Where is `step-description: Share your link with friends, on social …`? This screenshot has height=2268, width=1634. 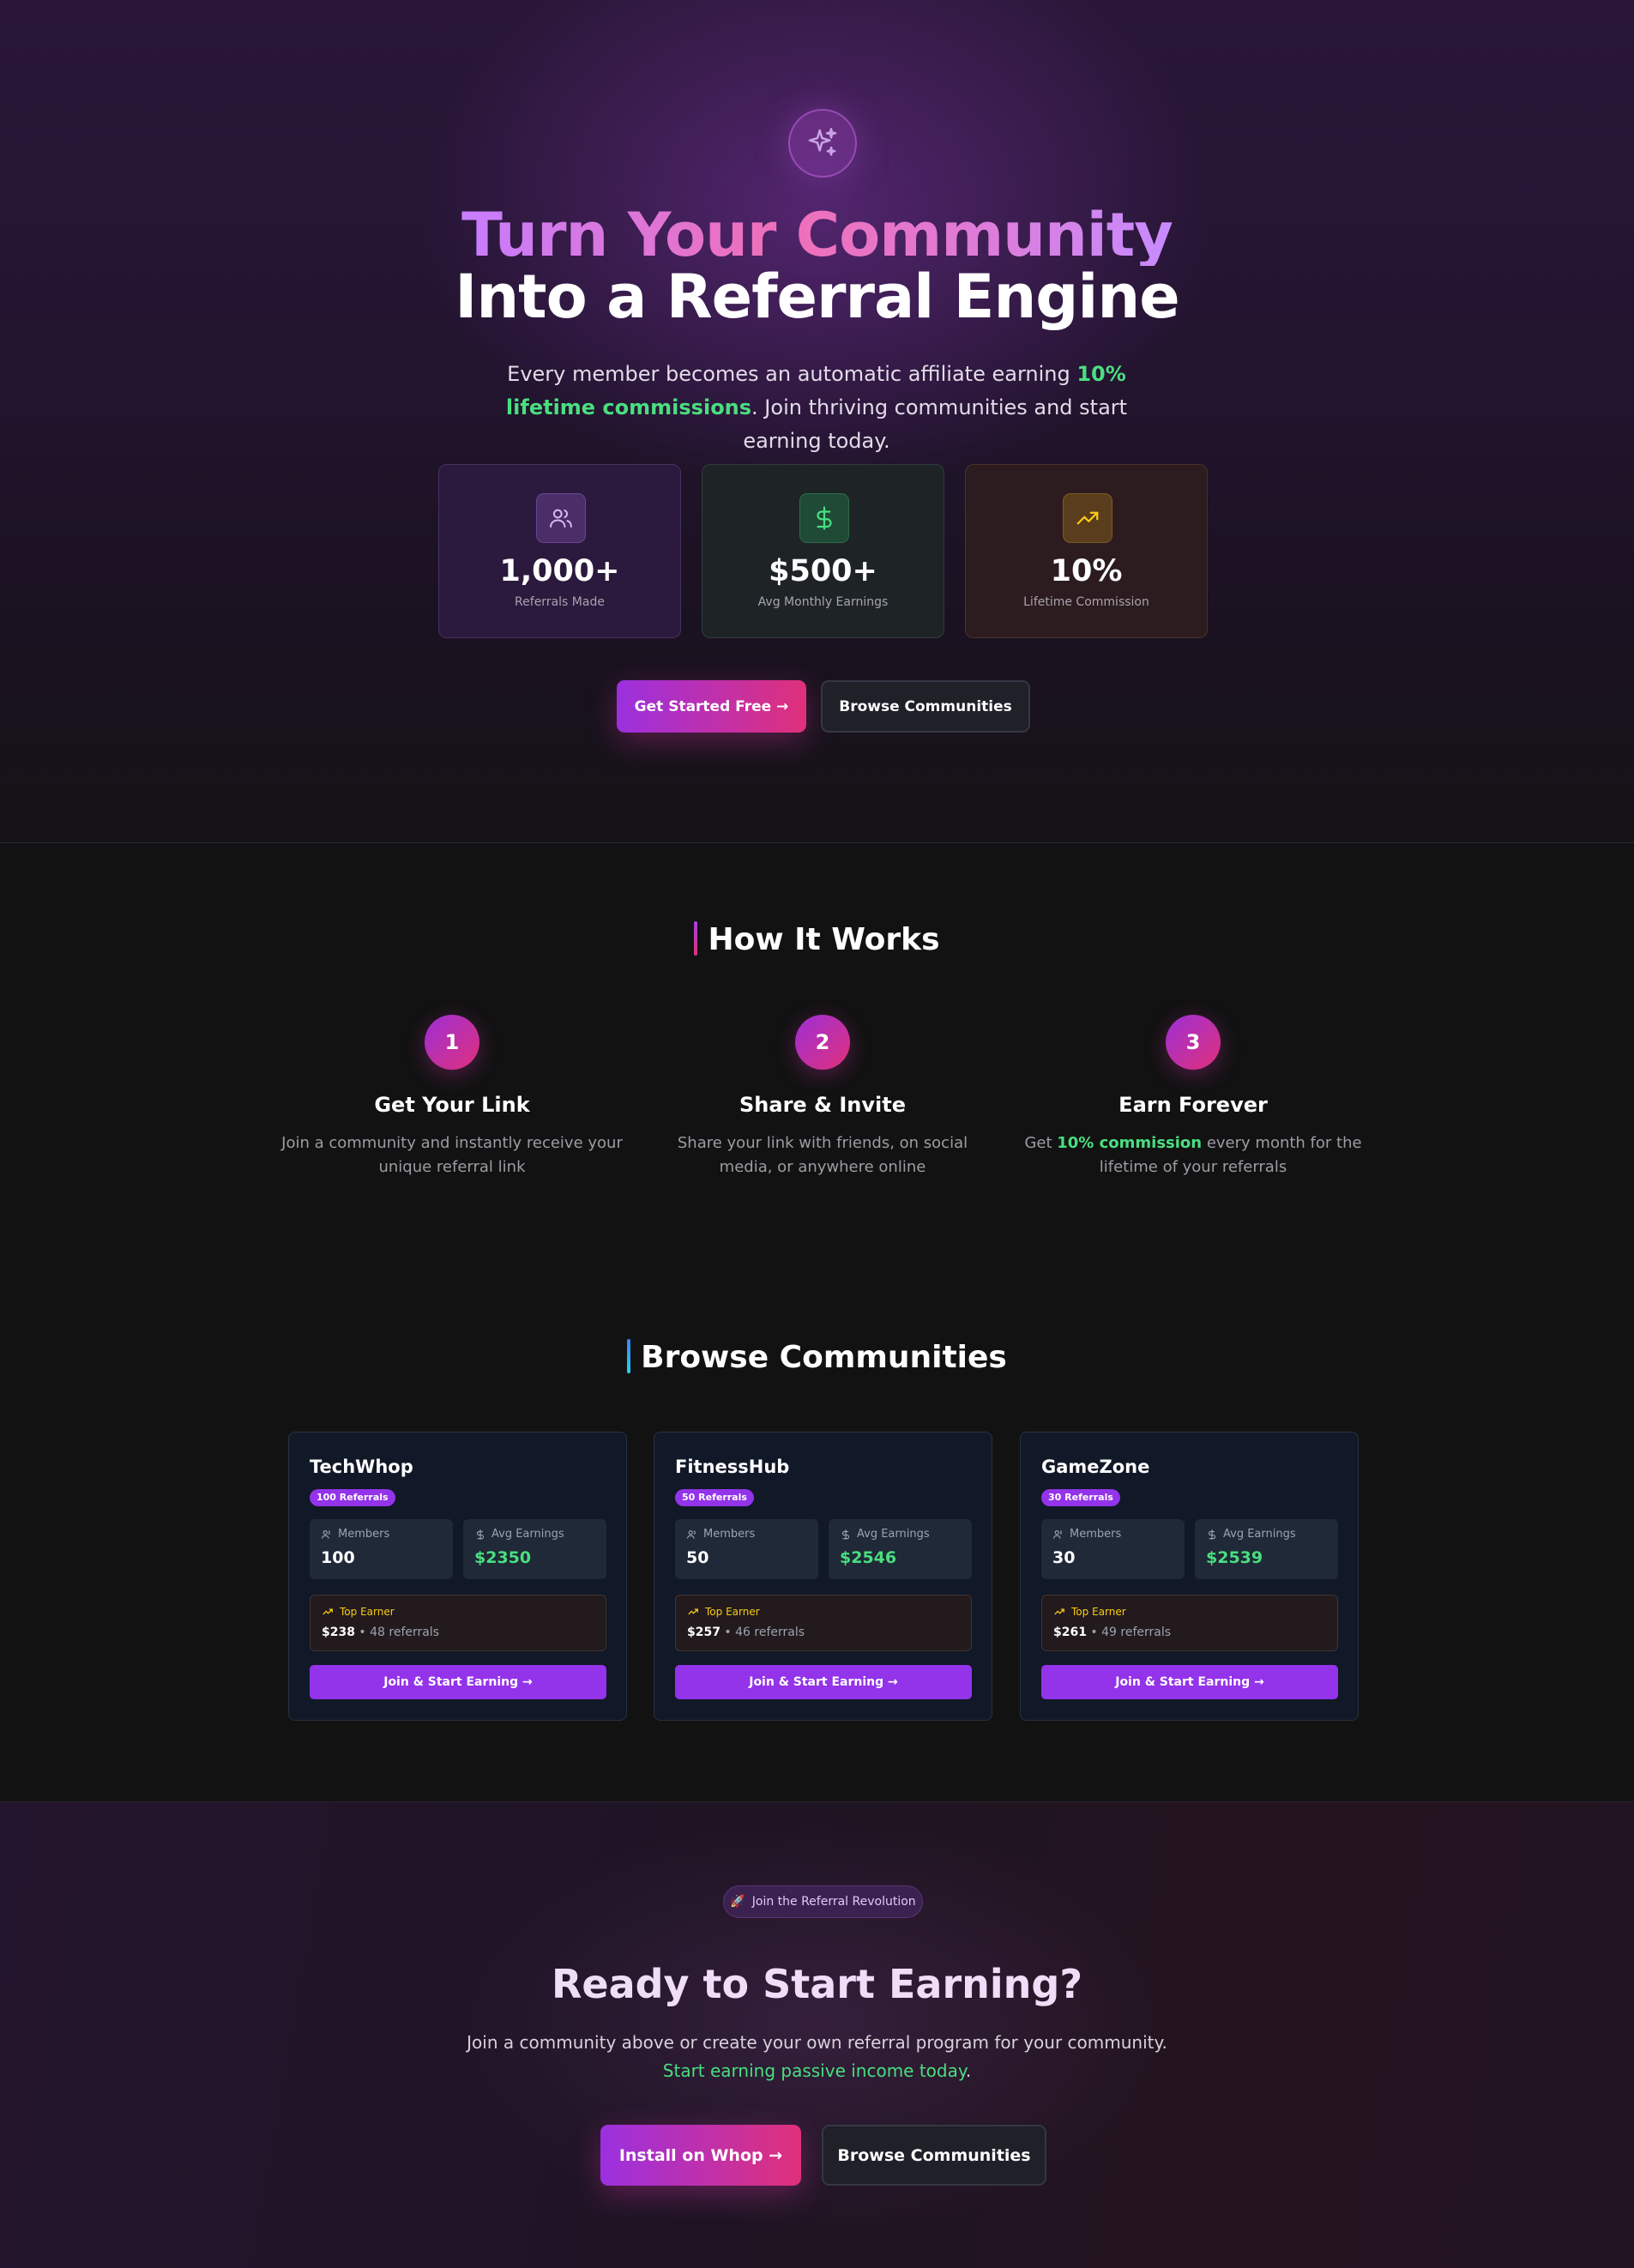
step-description: Share your link with friends, on social … is located at coordinates (823, 1155).